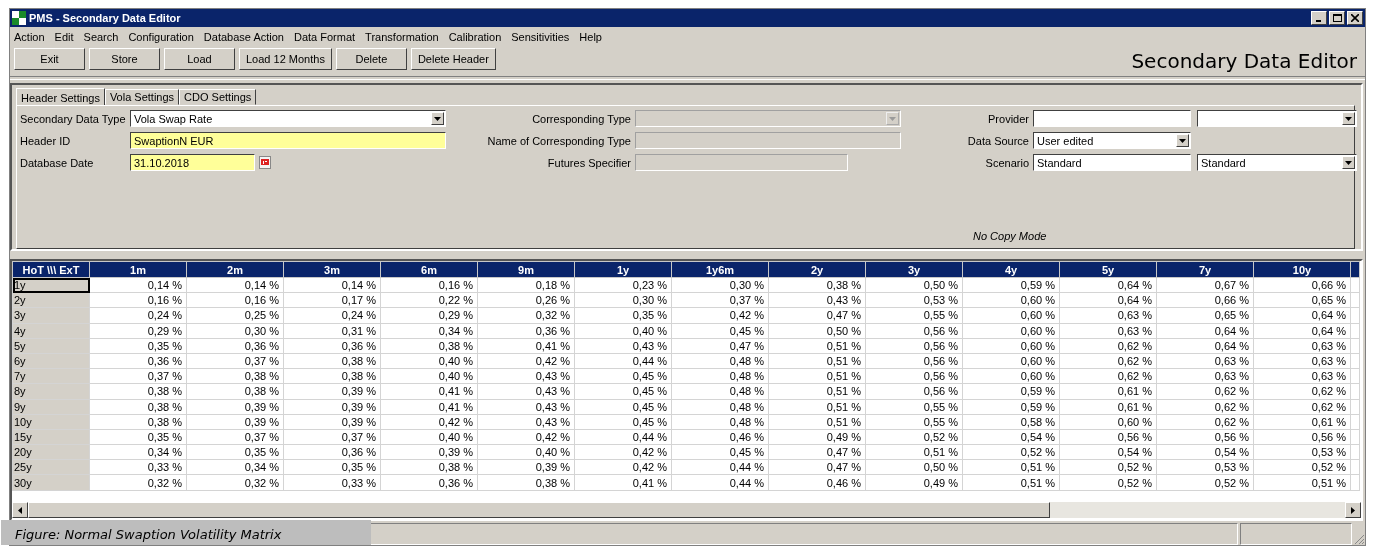 The height and width of the screenshot is (546, 1375). Describe the element at coordinates (101, 36) in the screenshot. I see `menu-item: Search` at that location.